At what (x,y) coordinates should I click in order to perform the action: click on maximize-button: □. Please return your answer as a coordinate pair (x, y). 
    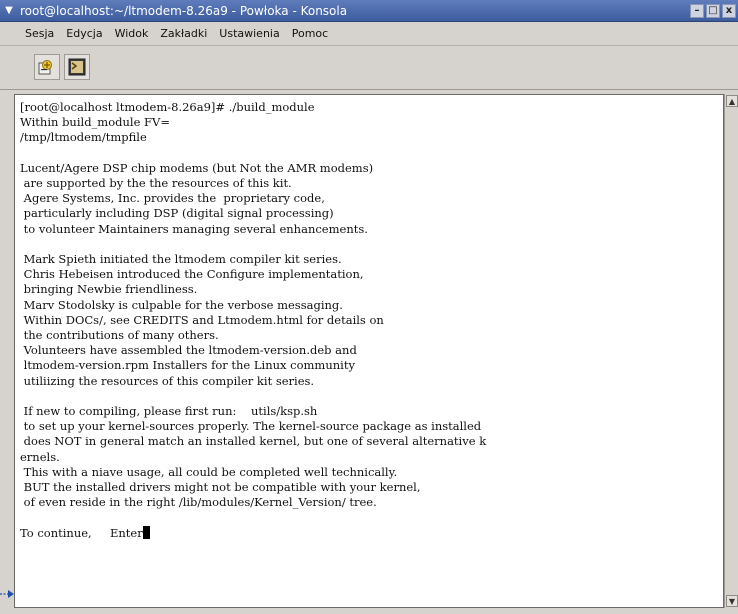
    Looking at the image, I should click on (713, 10).